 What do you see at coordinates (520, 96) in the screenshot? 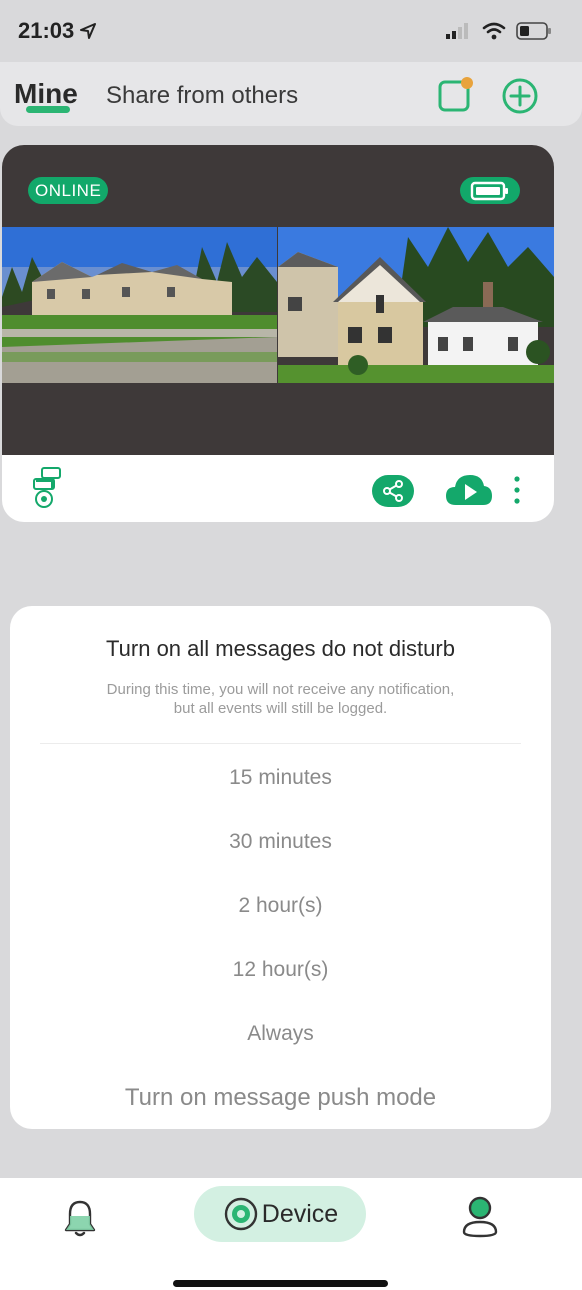
I see `add-device-icon` at bounding box center [520, 96].